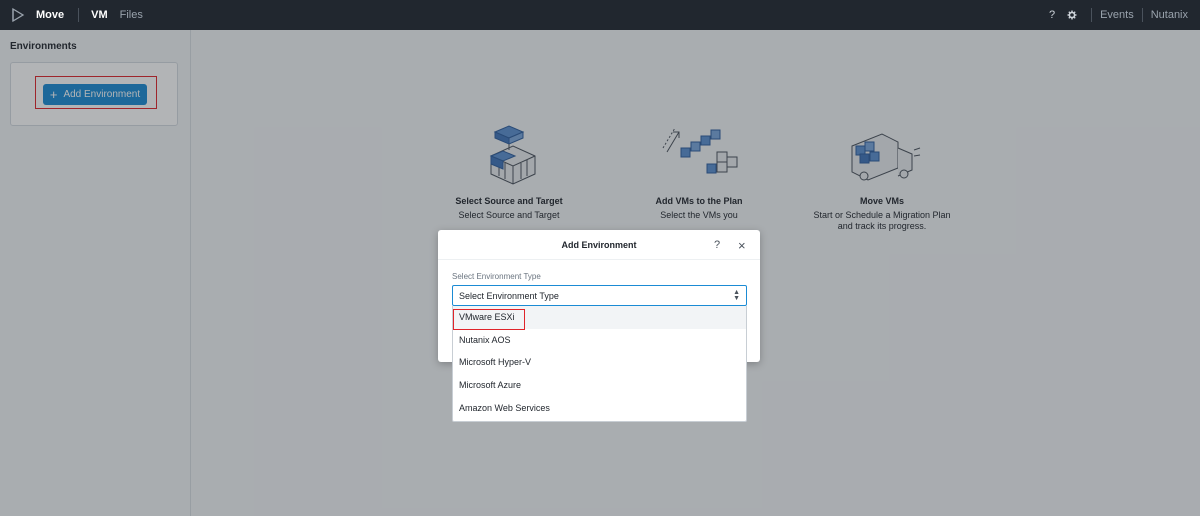 The width and height of the screenshot is (1200, 516). What do you see at coordinates (599, 385) in the screenshot?
I see `option-microsoft-azure: Microsoft Azure` at bounding box center [599, 385].